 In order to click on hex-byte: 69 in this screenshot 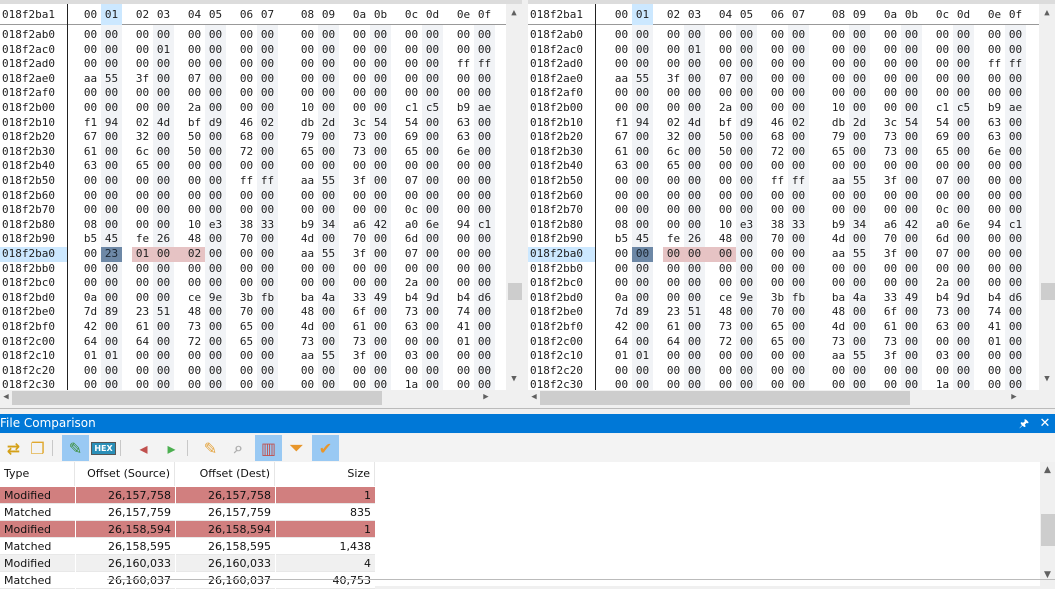, I will do `click(411, 137)`.